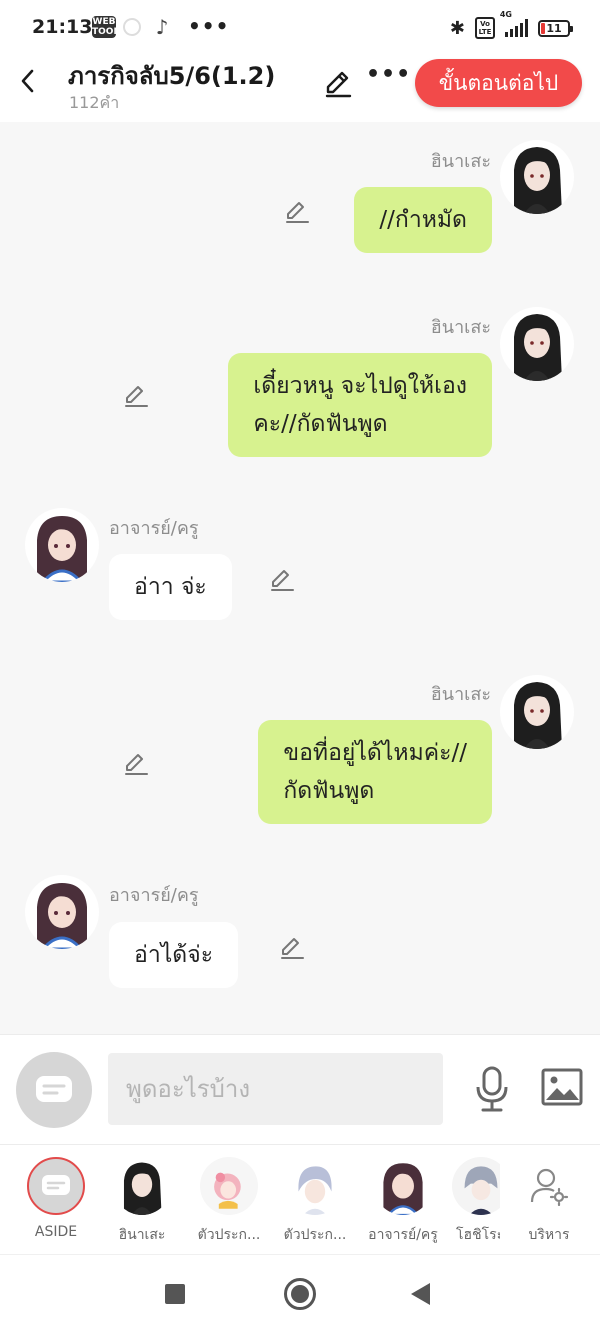 This screenshot has height=1333, width=600. What do you see at coordinates (275, 1089) in the screenshot?
I see `message-input` at bounding box center [275, 1089].